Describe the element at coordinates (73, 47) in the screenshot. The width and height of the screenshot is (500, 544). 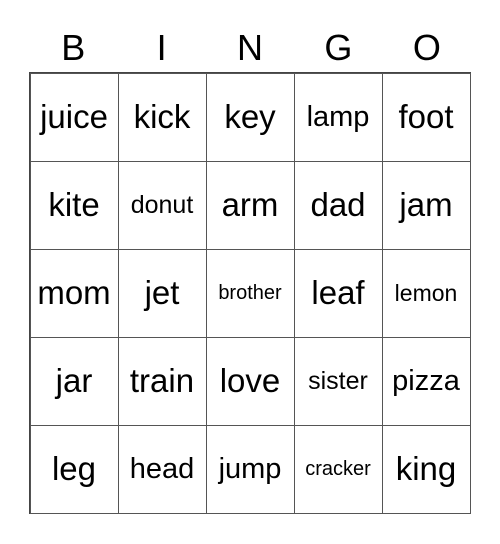
I see `header-letter-b: B` at that location.